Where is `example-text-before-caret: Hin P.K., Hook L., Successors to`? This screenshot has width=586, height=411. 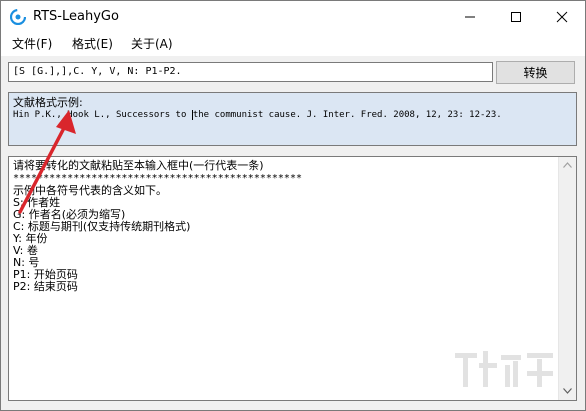 example-text-before-caret: Hin P.K., Hook L., Successors to is located at coordinates (102, 115).